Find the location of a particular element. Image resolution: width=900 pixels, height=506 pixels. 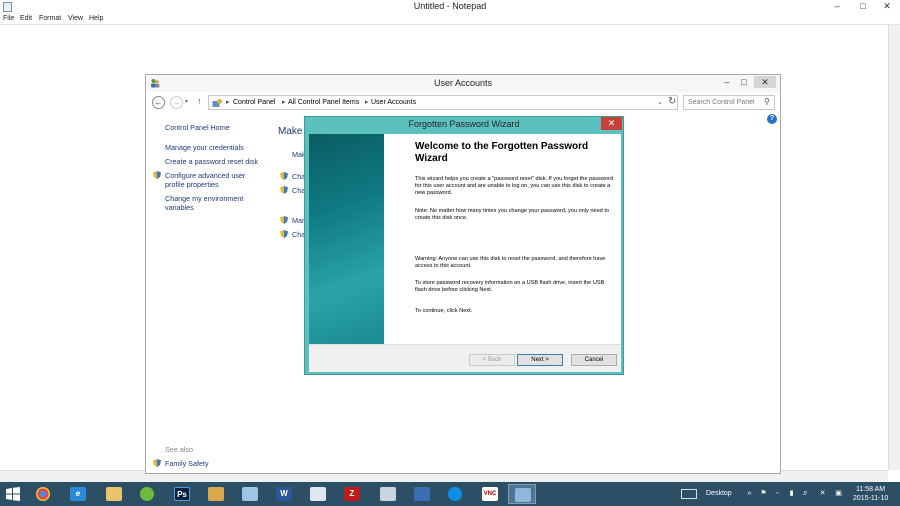

volume-icon: ♬ is located at coordinates (805, 494).